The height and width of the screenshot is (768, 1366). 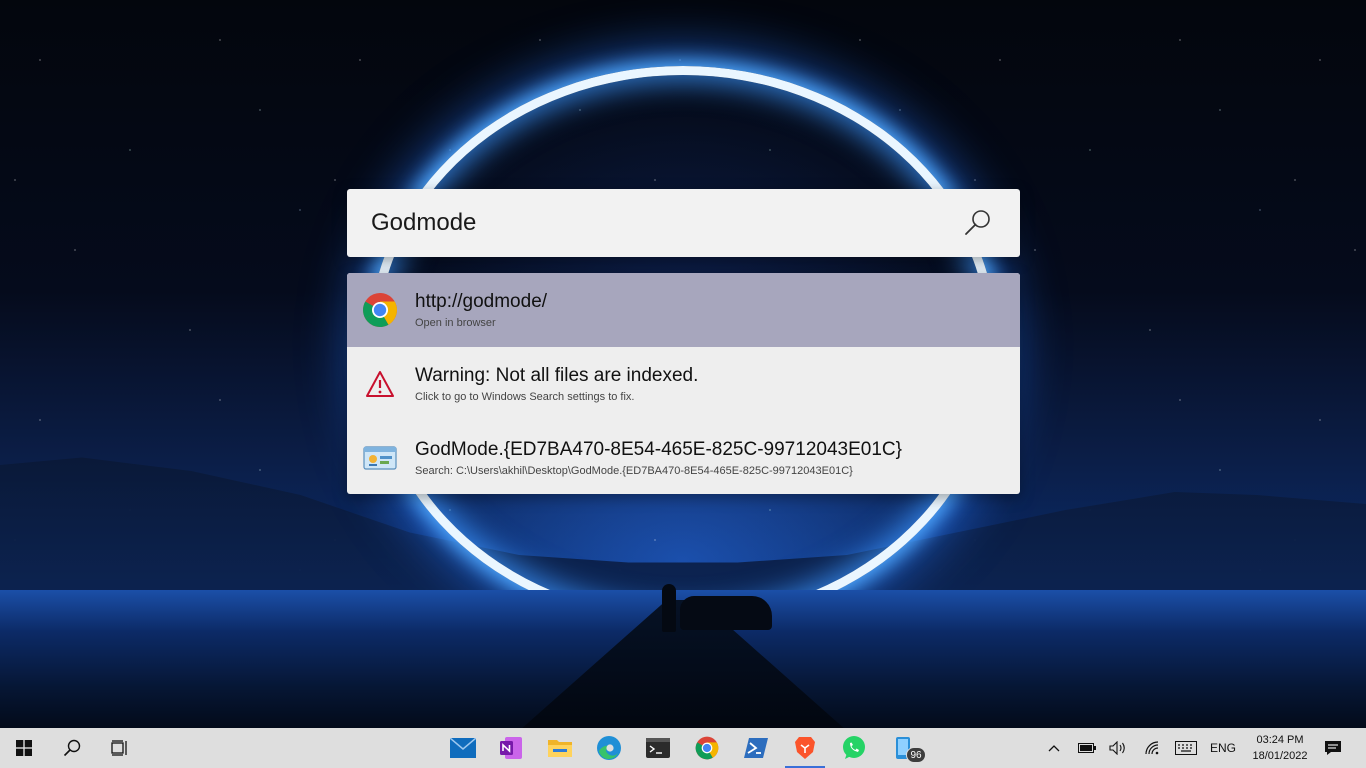 I want to click on launcher-search-input, so click(x=651, y=223).